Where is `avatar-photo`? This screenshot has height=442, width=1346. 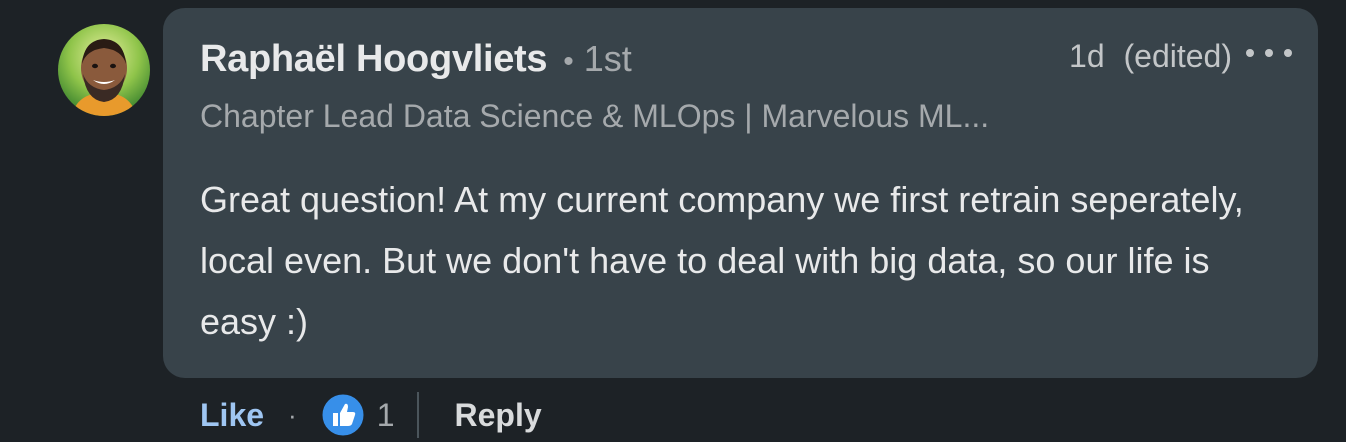
avatar-photo is located at coordinates (104, 70).